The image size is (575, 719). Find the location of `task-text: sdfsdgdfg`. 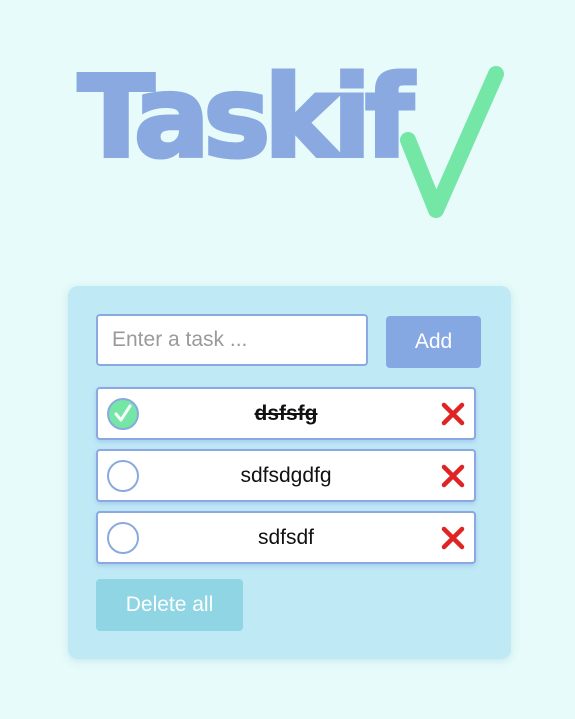

task-text: sdfsdgdfg is located at coordinates (286, 475).